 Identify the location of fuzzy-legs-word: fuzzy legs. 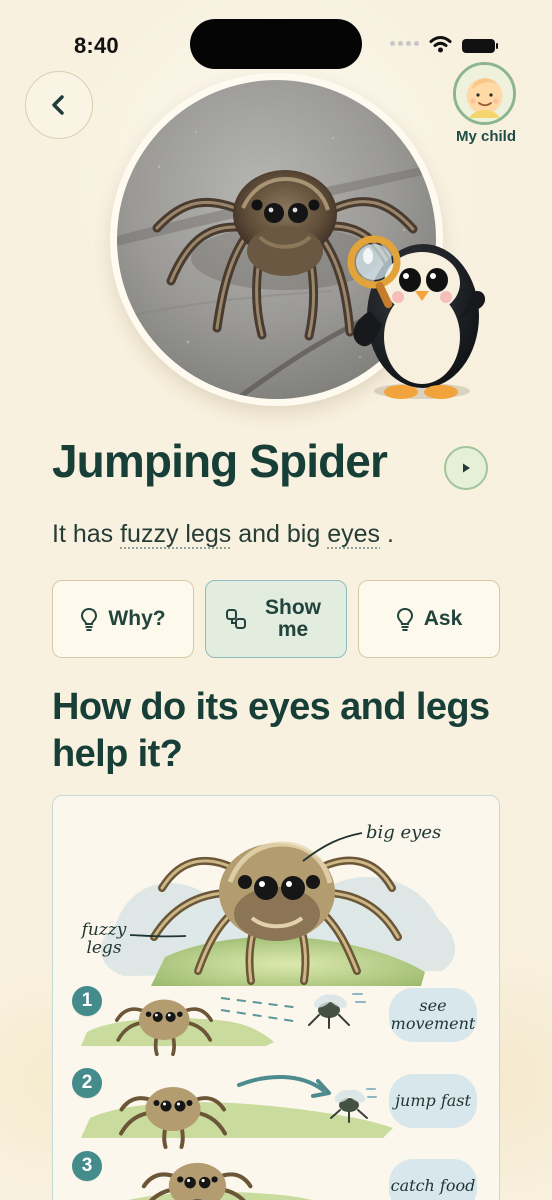
(175, 534).